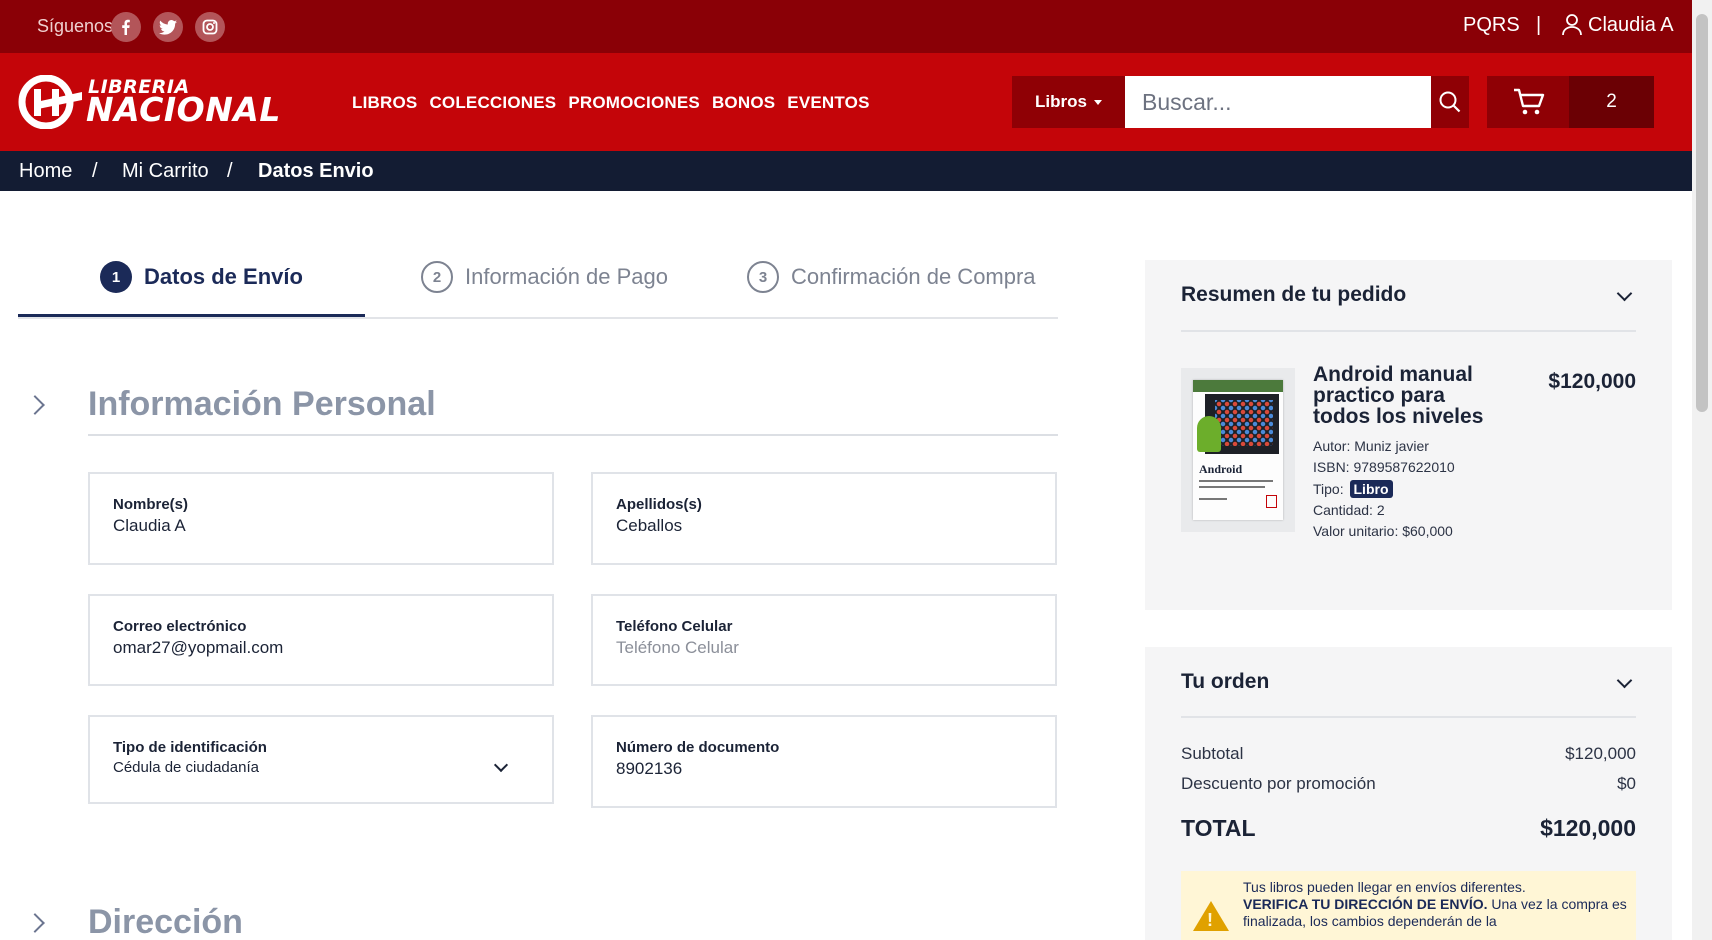 Image resolution: width=1712 pixels, height=940 pixels. What do you see at coordinates (316, 171) in the screenshot?
I see `breadcrumb-current: Datos Envio` at bounding box center [316, 171].